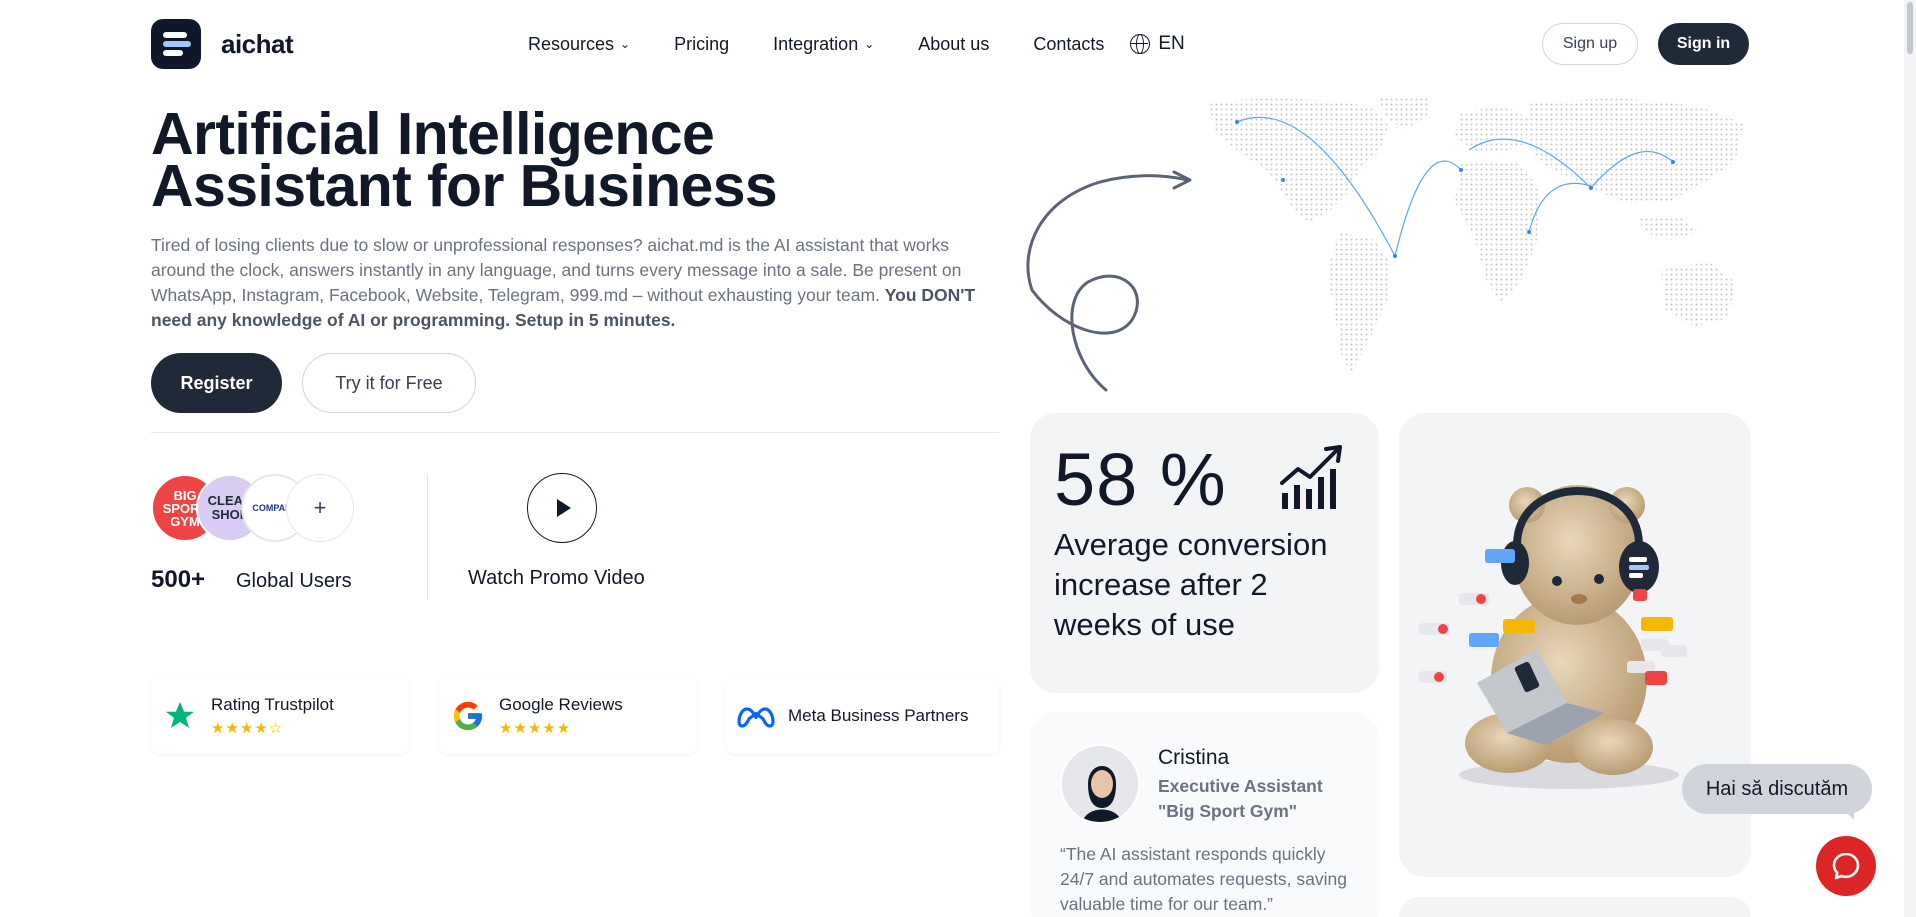 The height and width of the screenshot is (917, 1916). Describe the element at coordinates (535, 728) in the screenshot. I see `rating-stars: ★★★★★` at that location.